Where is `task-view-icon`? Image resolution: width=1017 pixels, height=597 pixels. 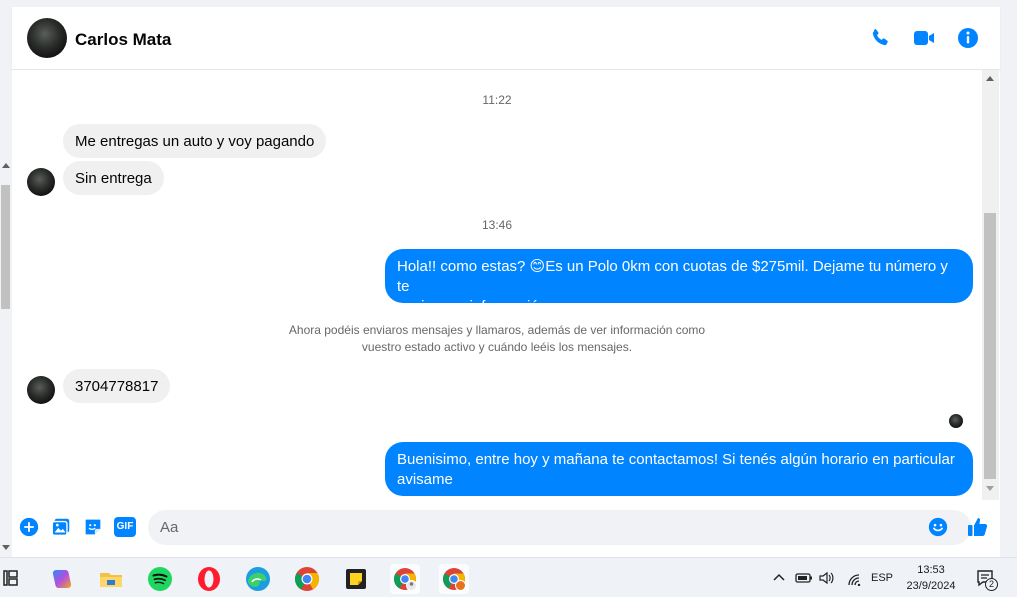 task-view-icon is located at coordinates (11, 578).